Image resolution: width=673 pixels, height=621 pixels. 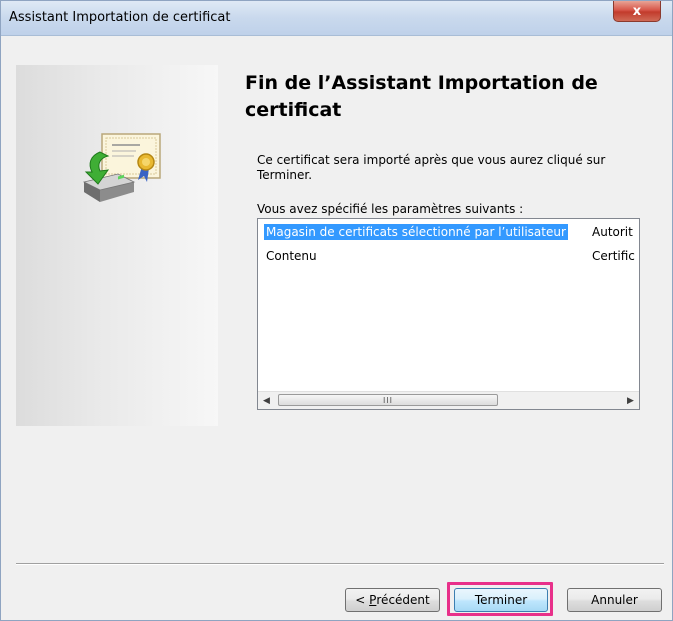 I want to click on button-separator, so click(x=340, y=564).